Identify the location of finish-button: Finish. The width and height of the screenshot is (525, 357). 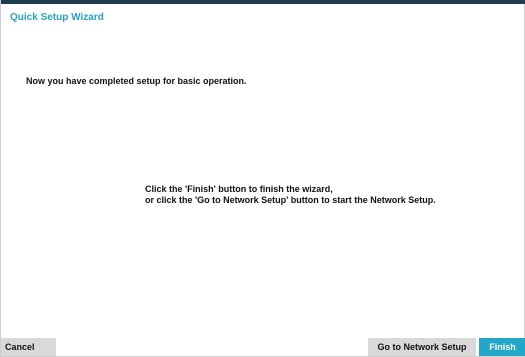
(502, 347).